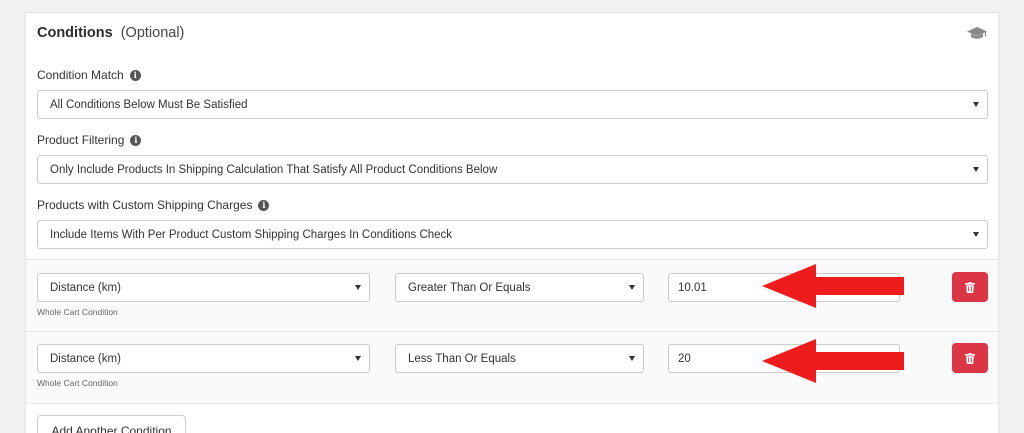 This screenshot has width=1024, height=433. Describe the element at coordinates (977, 34) in the screenshot. I see `graduation-cap-icon` at that location.